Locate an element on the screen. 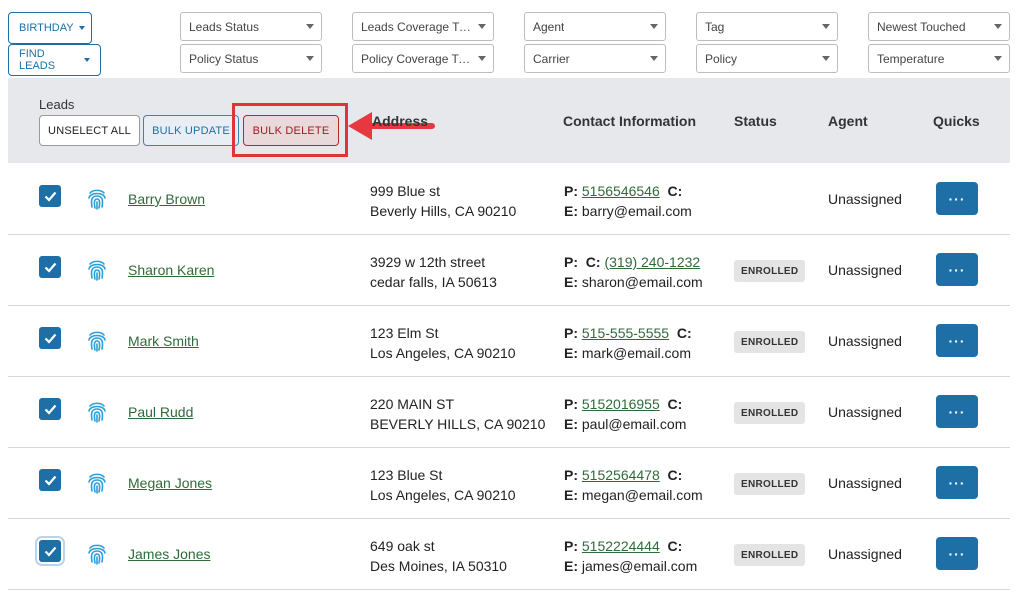 The image size is (1025, 594). cell-link: (319) 240-1232 is located at coordinates (652, 262).